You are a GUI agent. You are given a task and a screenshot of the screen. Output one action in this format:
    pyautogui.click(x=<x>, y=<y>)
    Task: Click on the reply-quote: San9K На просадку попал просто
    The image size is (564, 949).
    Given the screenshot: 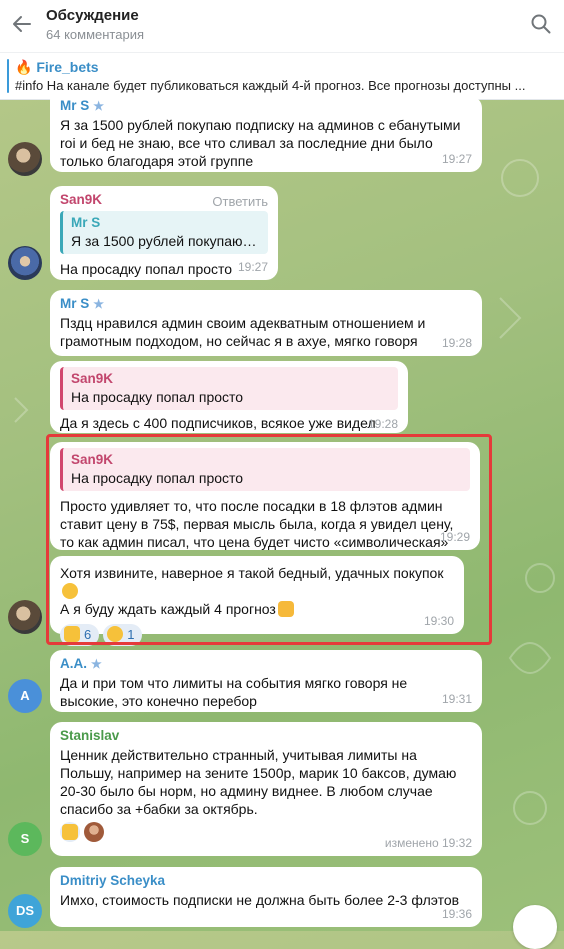 What is the action you would take?
    pyautogui.click(x=229, y=388)
    